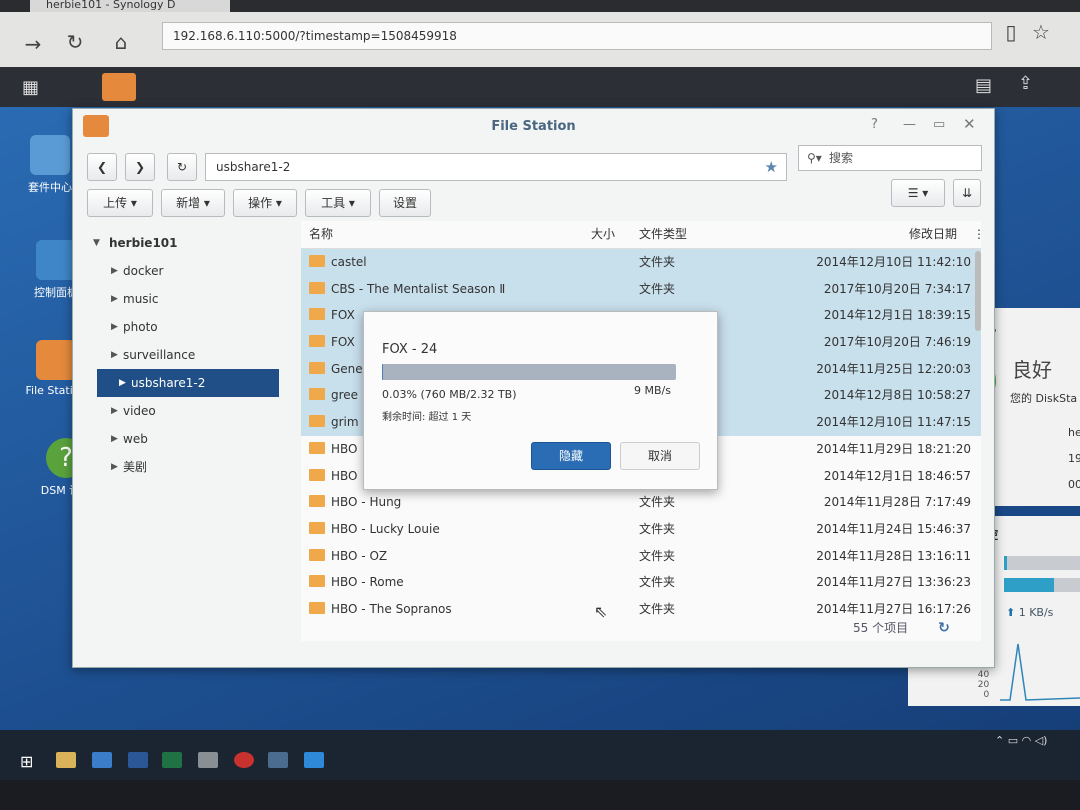 This screenshot has height=810, width=1080. What do you see at coordinates (641, 582) in the screenshot?
I see `file-row: HBO - Rome 文件夹 2014年11月27日 13:36:23` at bounding box center [641, 582].